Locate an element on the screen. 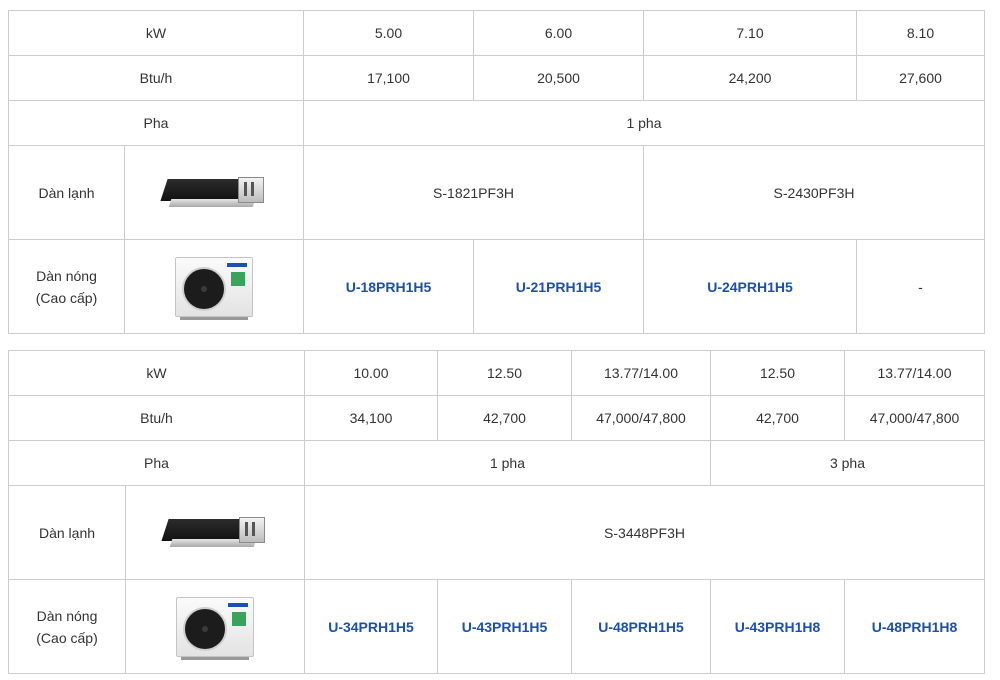  row-phase: Pha 1 pha 3 pha is located at coordinates (496, 463).